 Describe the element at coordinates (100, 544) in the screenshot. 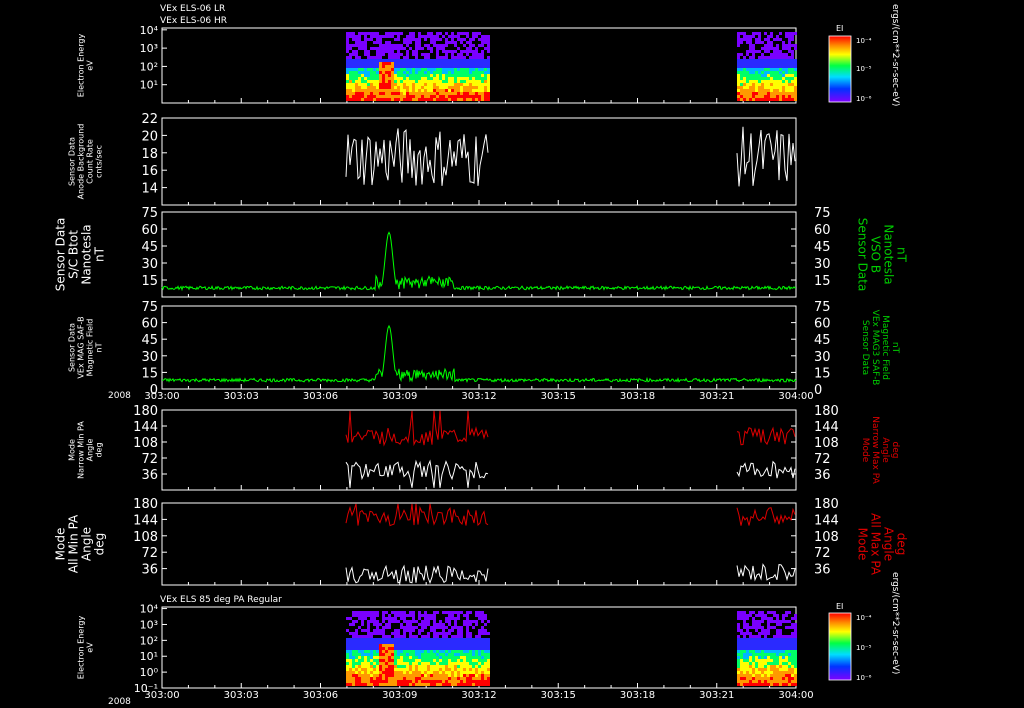

I see `y-axis-label: deg` at that location.